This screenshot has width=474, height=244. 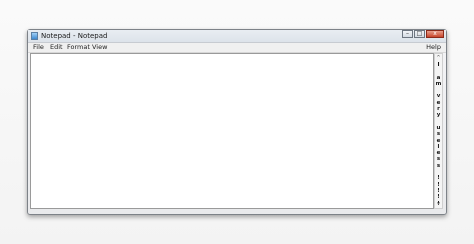 I want to click on menu-help: Help, so click(x=433, y=47).